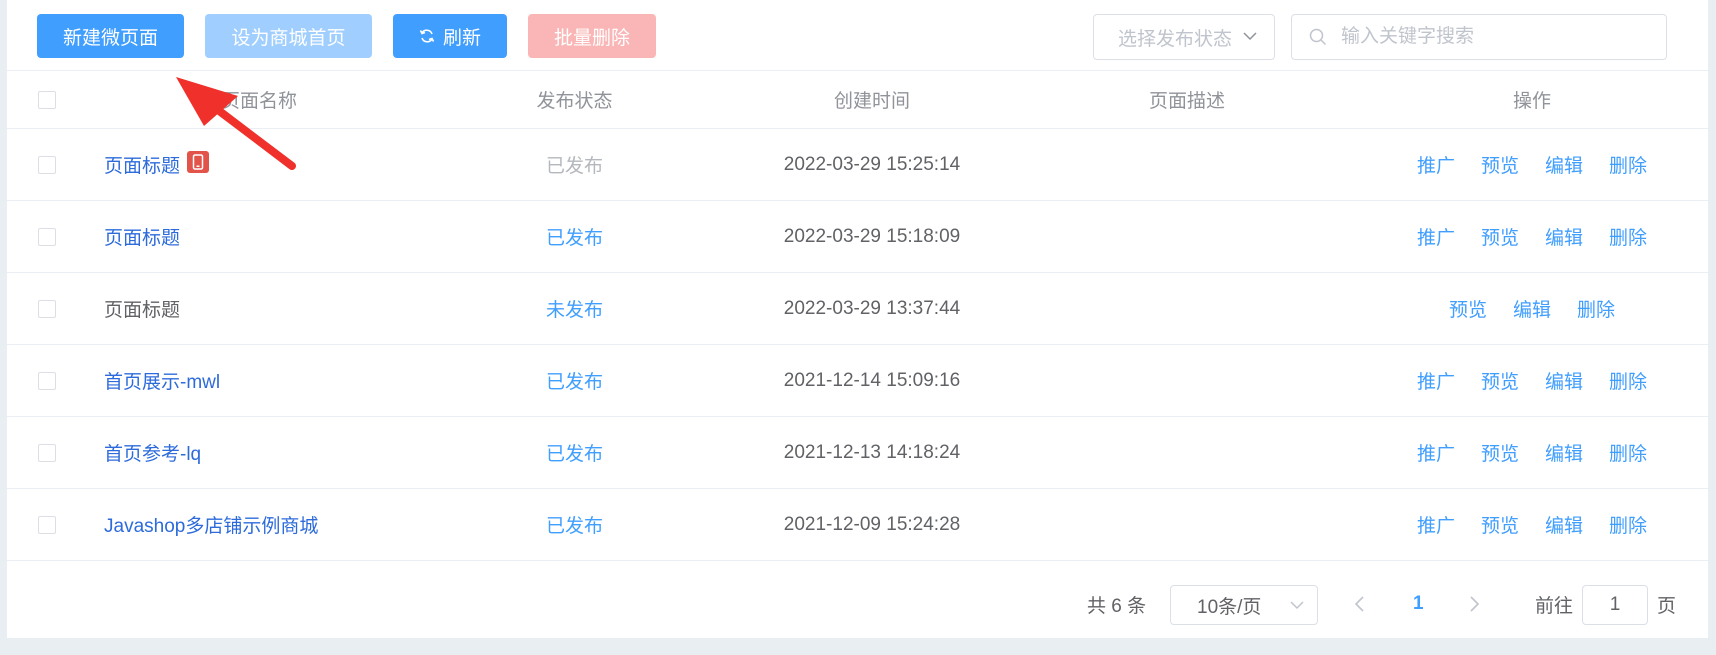  I want to click on table-row: 页面标题 已发布 2022-03-29 15:18:09 推广 预览 编辑 删除, so click(857, 237).